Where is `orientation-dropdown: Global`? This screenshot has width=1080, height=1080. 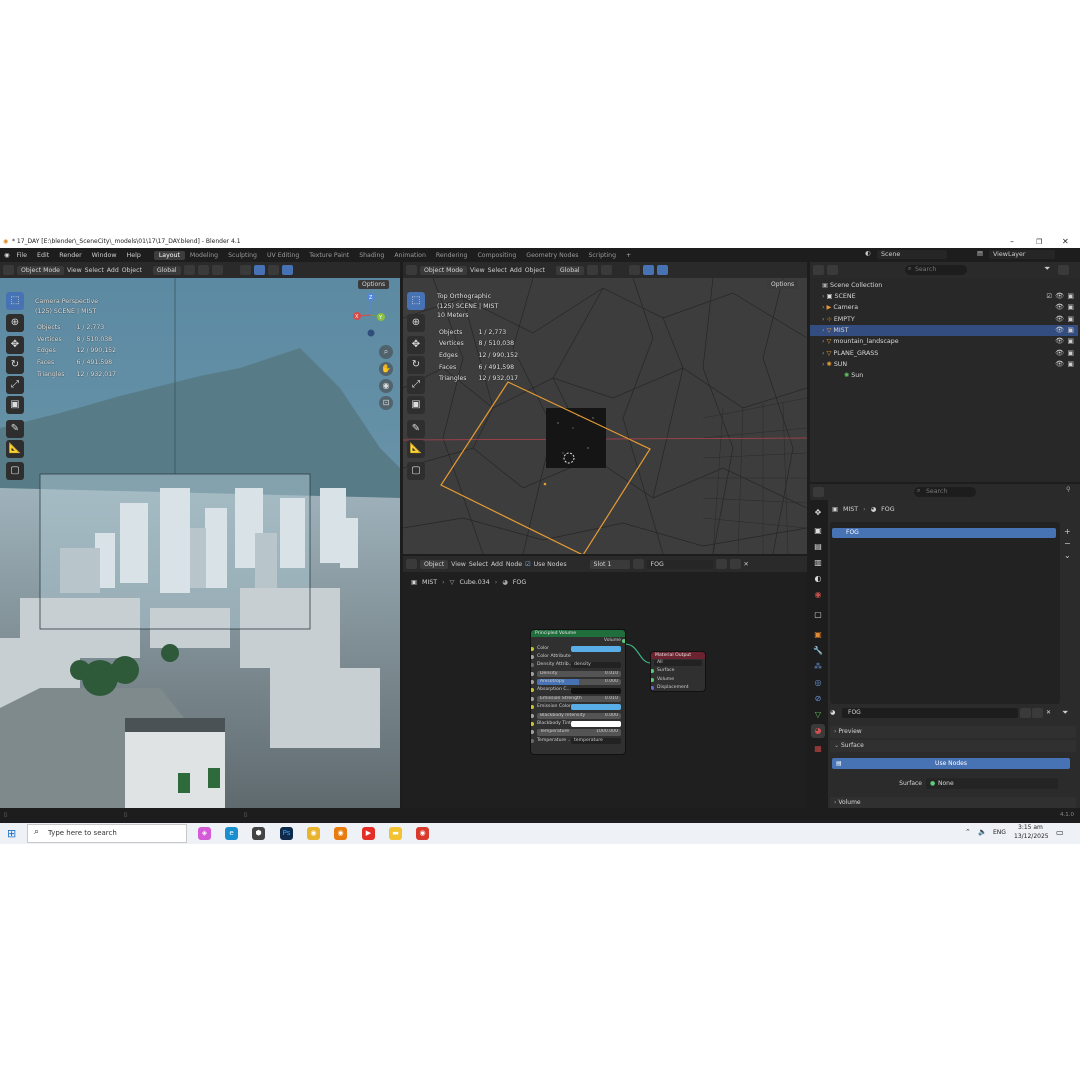
orientation-dropdown: Global is located at coordinates (569, 270).